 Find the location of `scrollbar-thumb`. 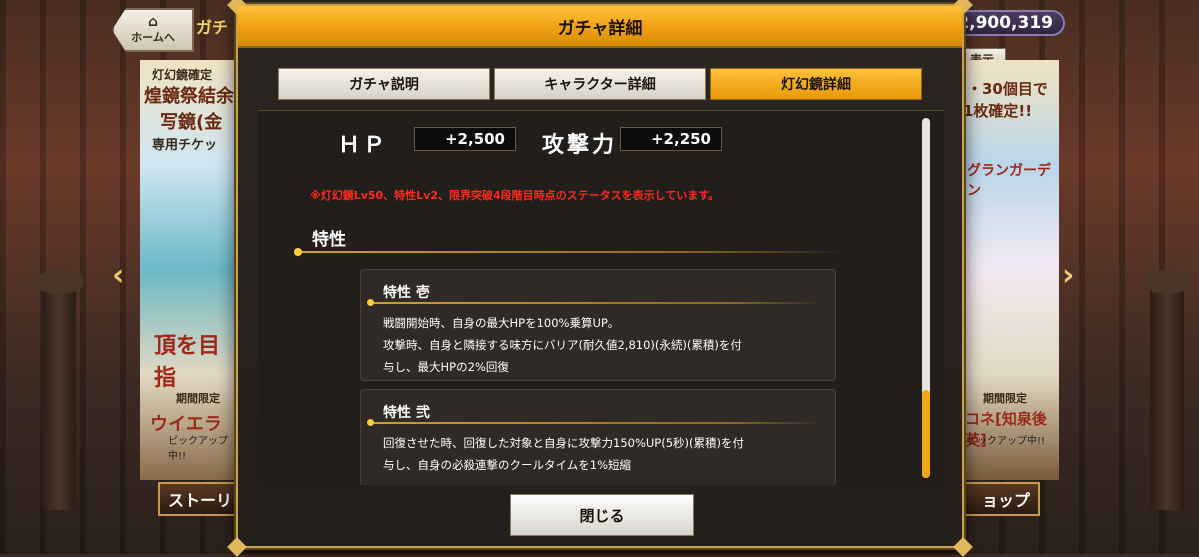

scrollbar-thumb is located at coordinates (926, 434).